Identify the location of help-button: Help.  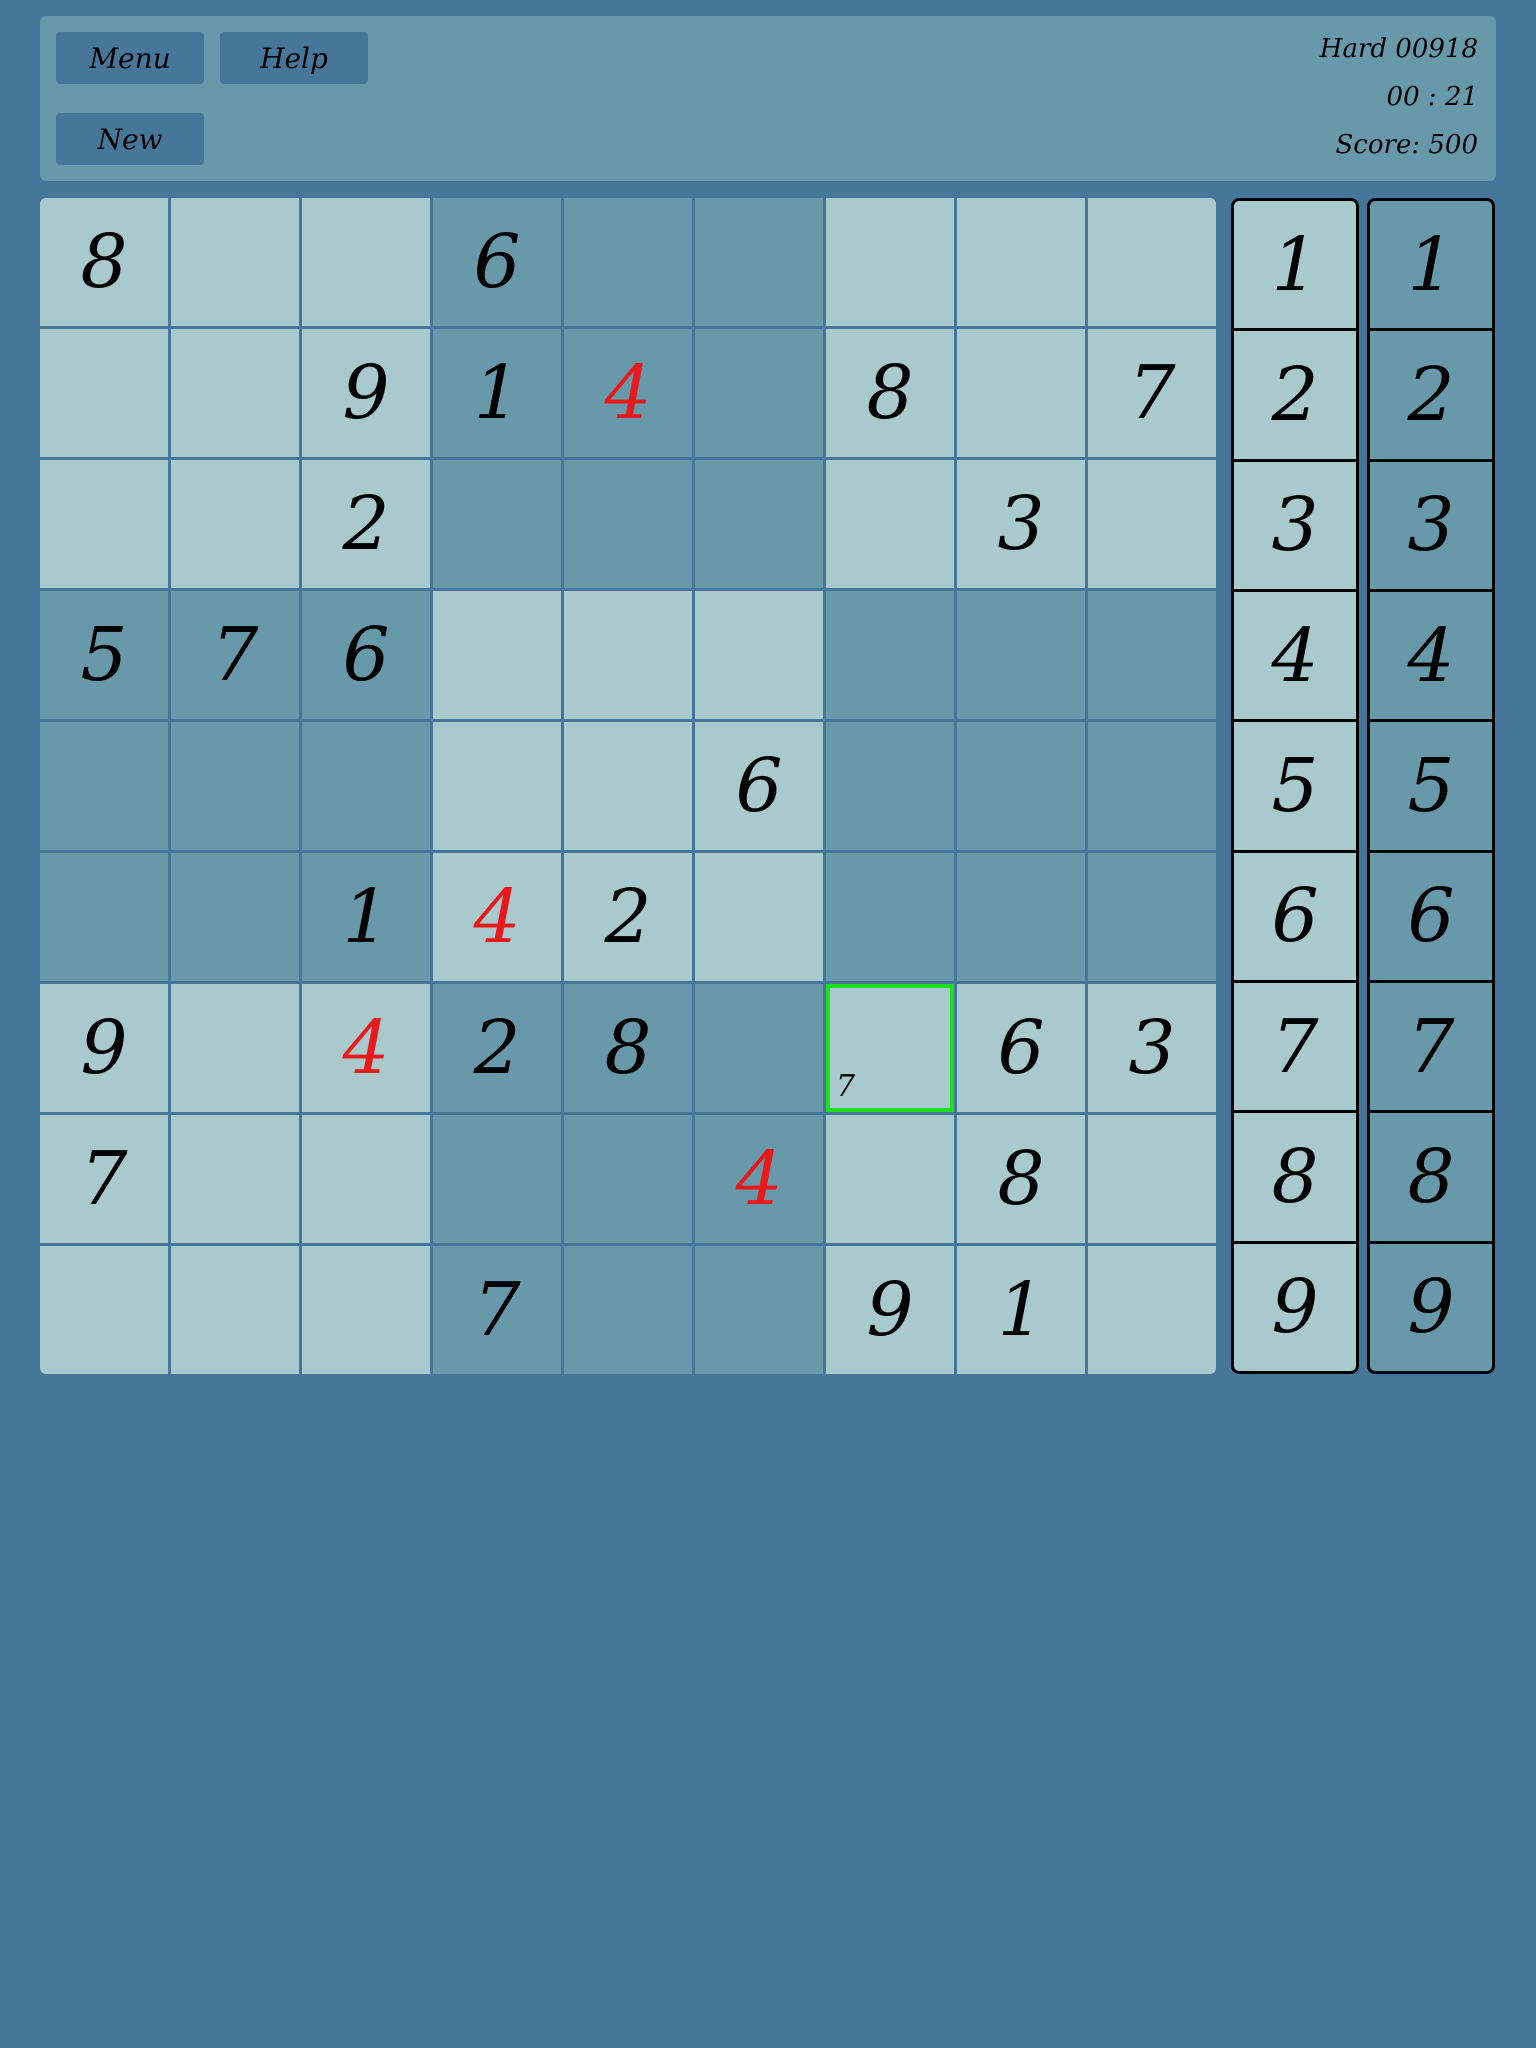
(294, 58).